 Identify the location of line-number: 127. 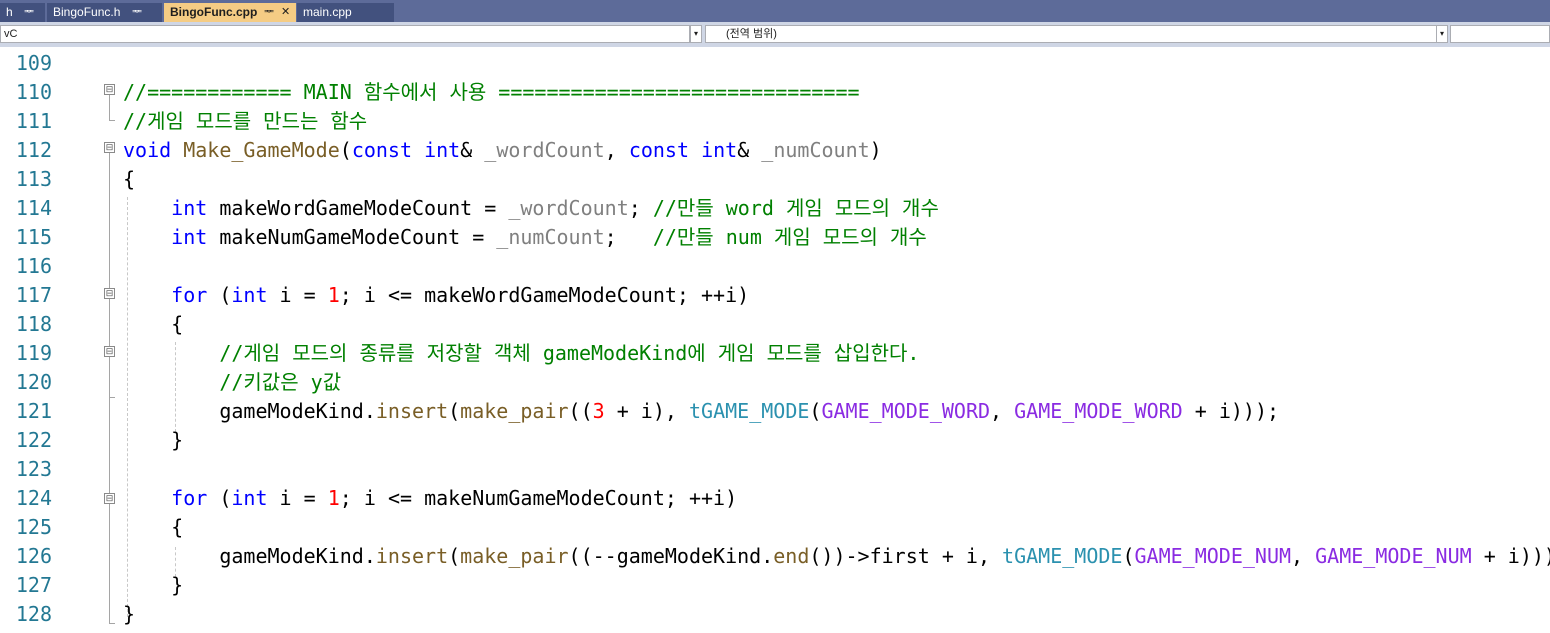
(33, 585).